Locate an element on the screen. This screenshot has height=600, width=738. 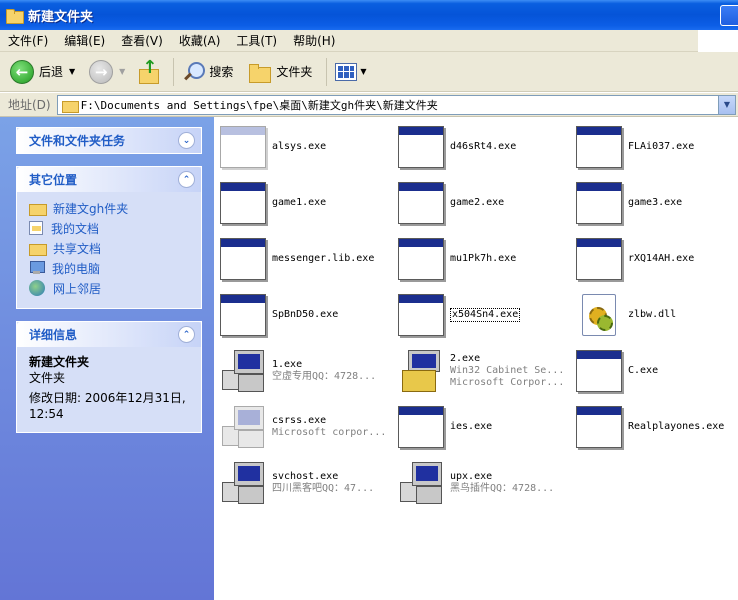
place-item-network: 网上邻居 is located at coordinates (110, 288).